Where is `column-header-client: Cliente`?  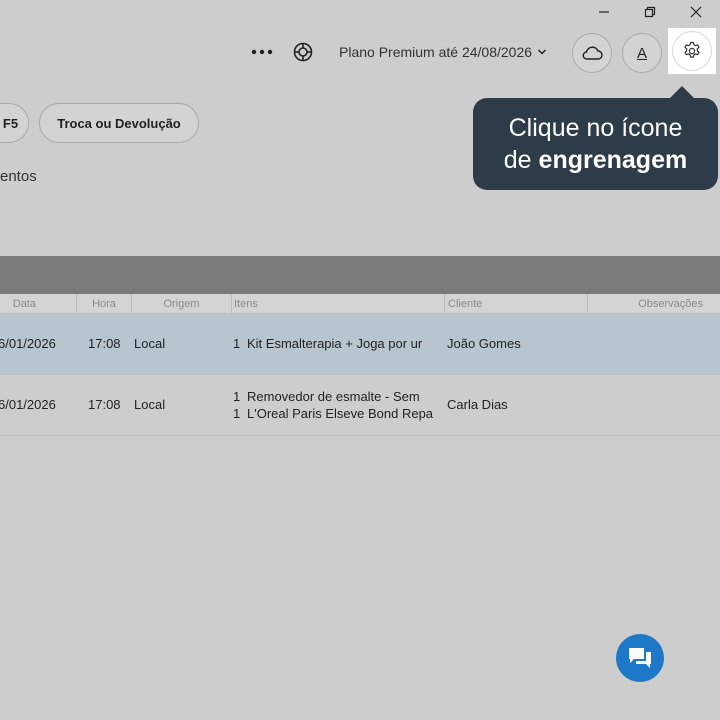 column-header-client: Cliente is located at coordinates (516, 304).